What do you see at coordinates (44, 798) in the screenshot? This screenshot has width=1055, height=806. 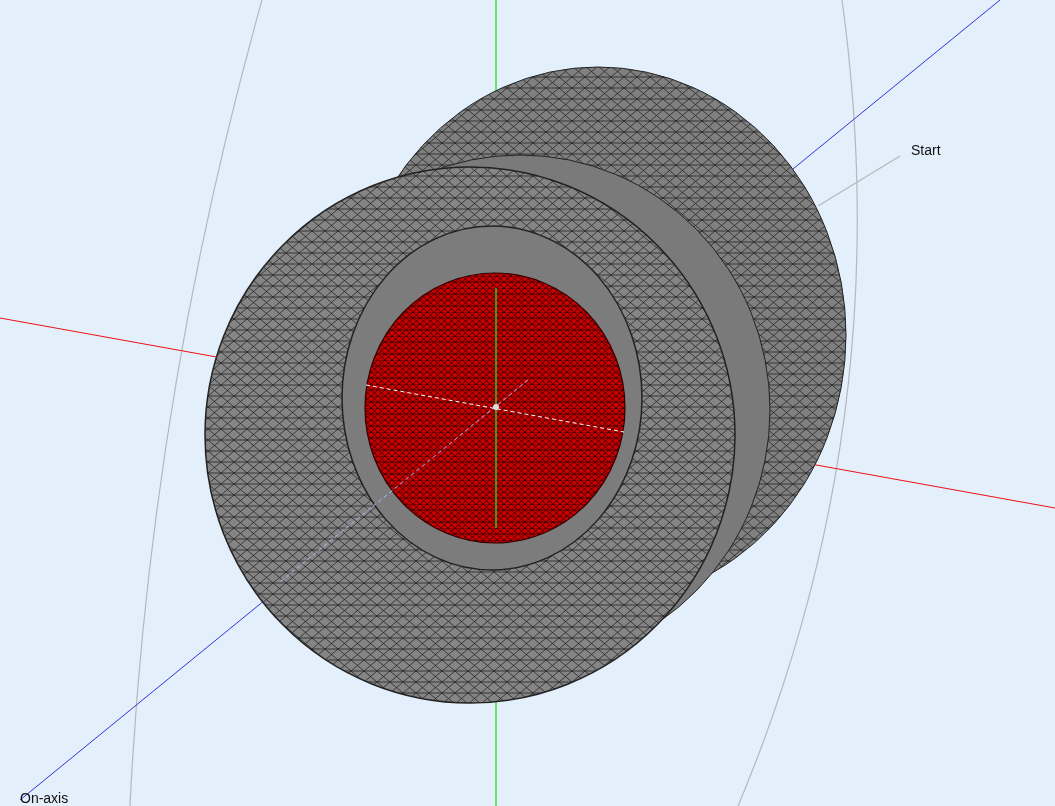 I see `on-axis-label: On-axis` at bounding box center [44, 798].